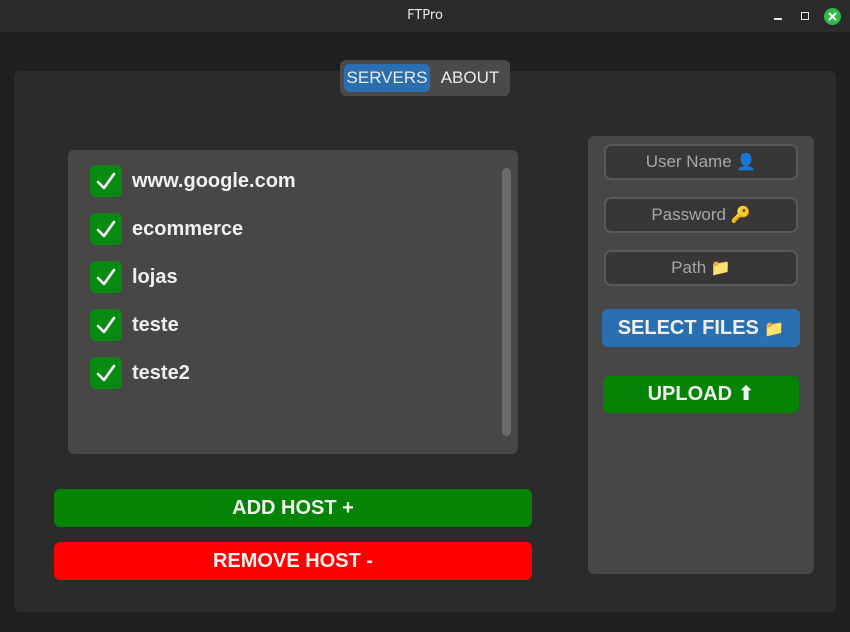 Image resolution: width=850 pixels, height=632 pixels. Describe the element at coordinates (746, 394) in the screenshot. I see `upload-arrow-icon: ⬆` at that location.